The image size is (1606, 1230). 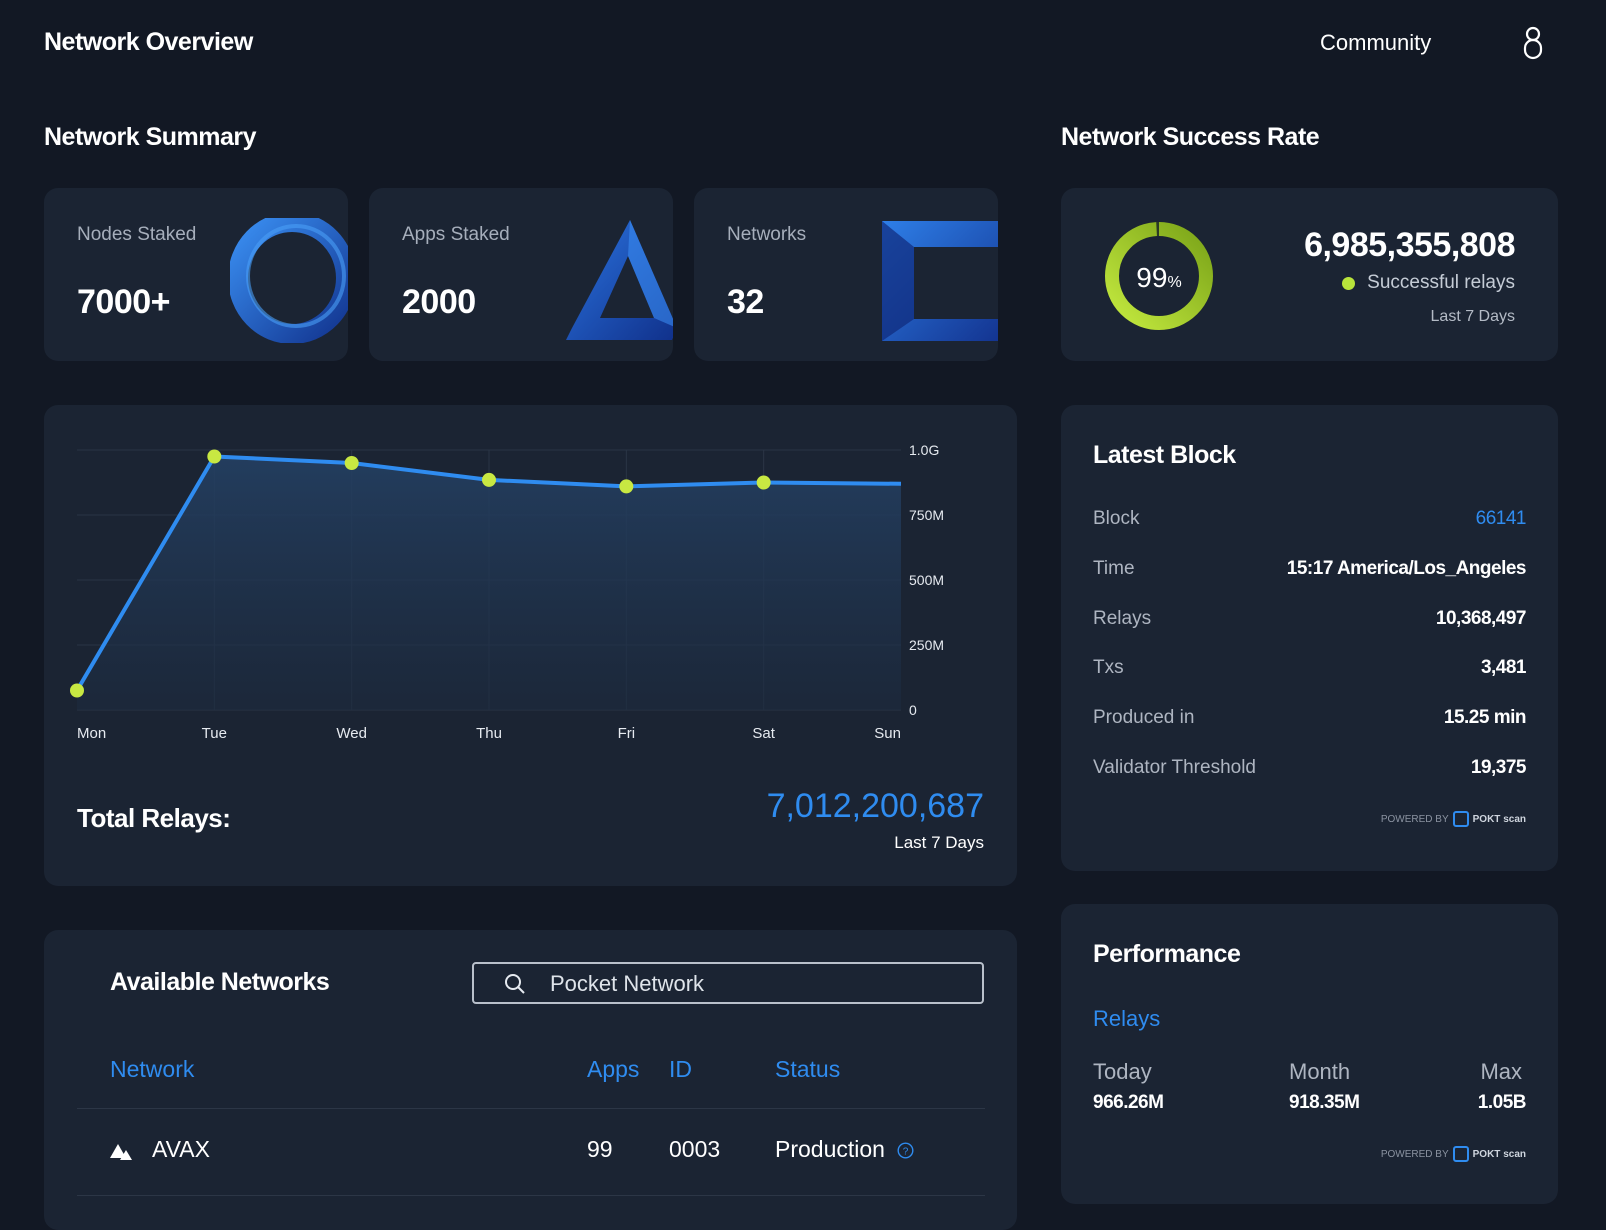 I want to click on time-value: 15:17 America/Los_Angeles, so click(x=1406, y=568).